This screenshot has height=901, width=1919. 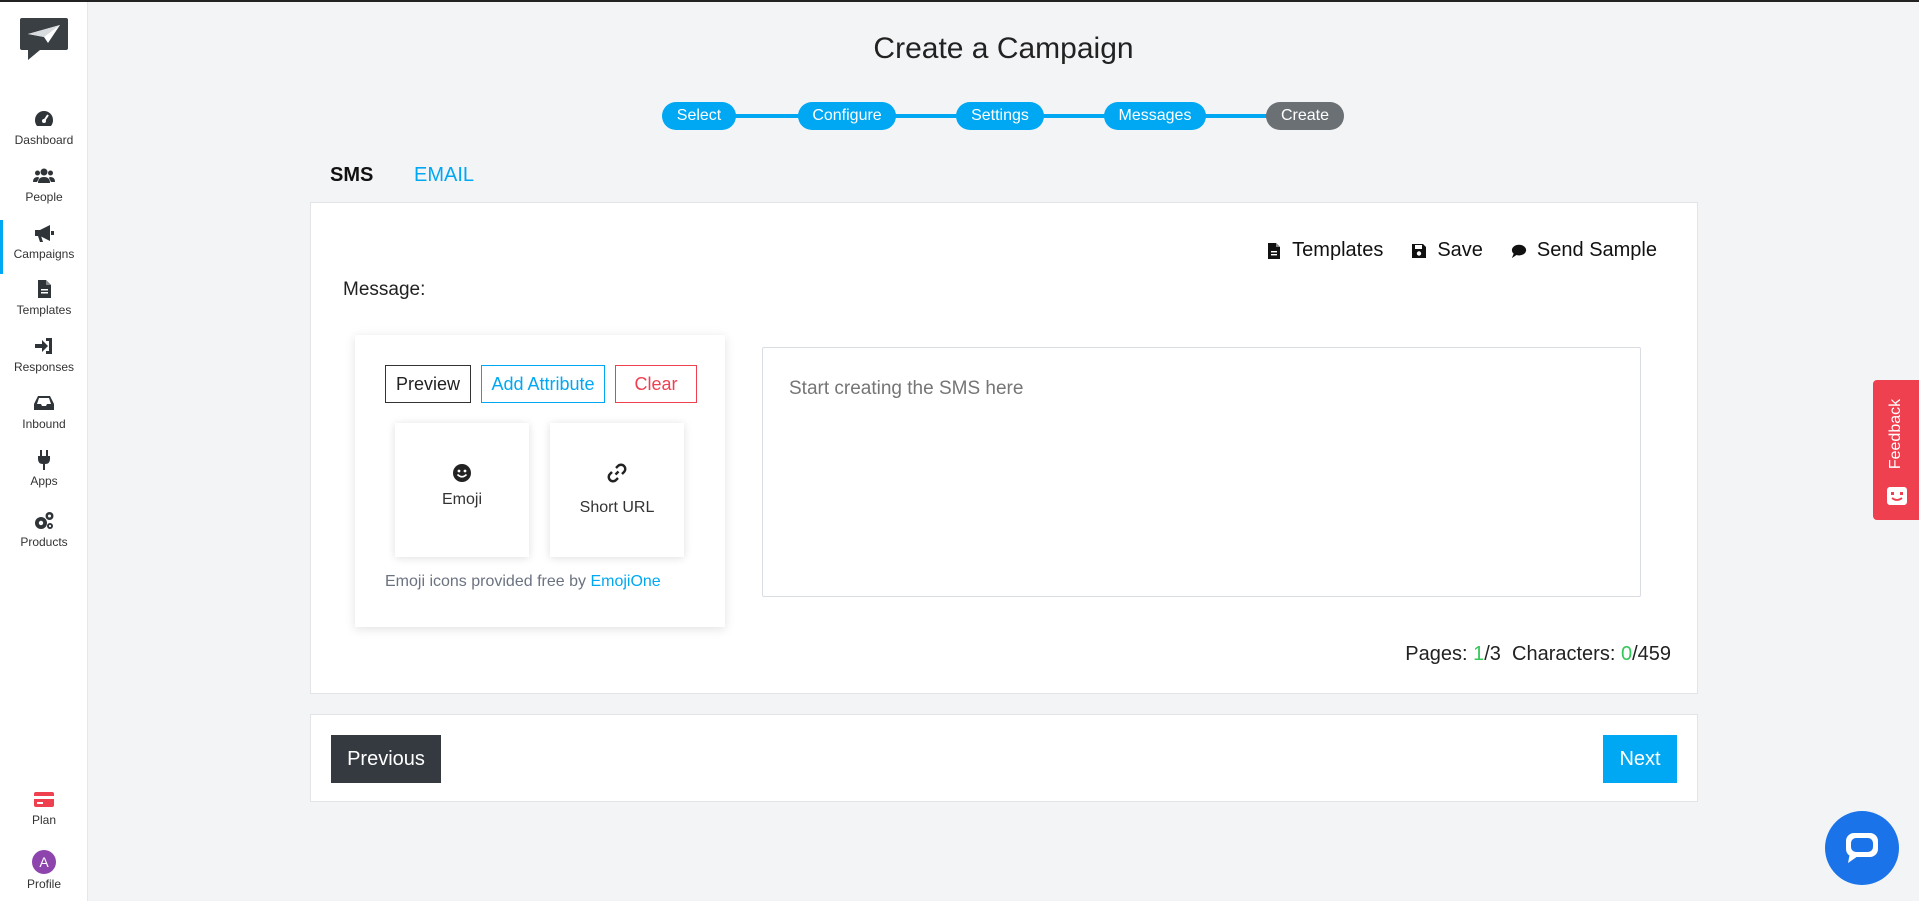 I want to click on sidebar-item-products: Products, so click(x=44, y=537).